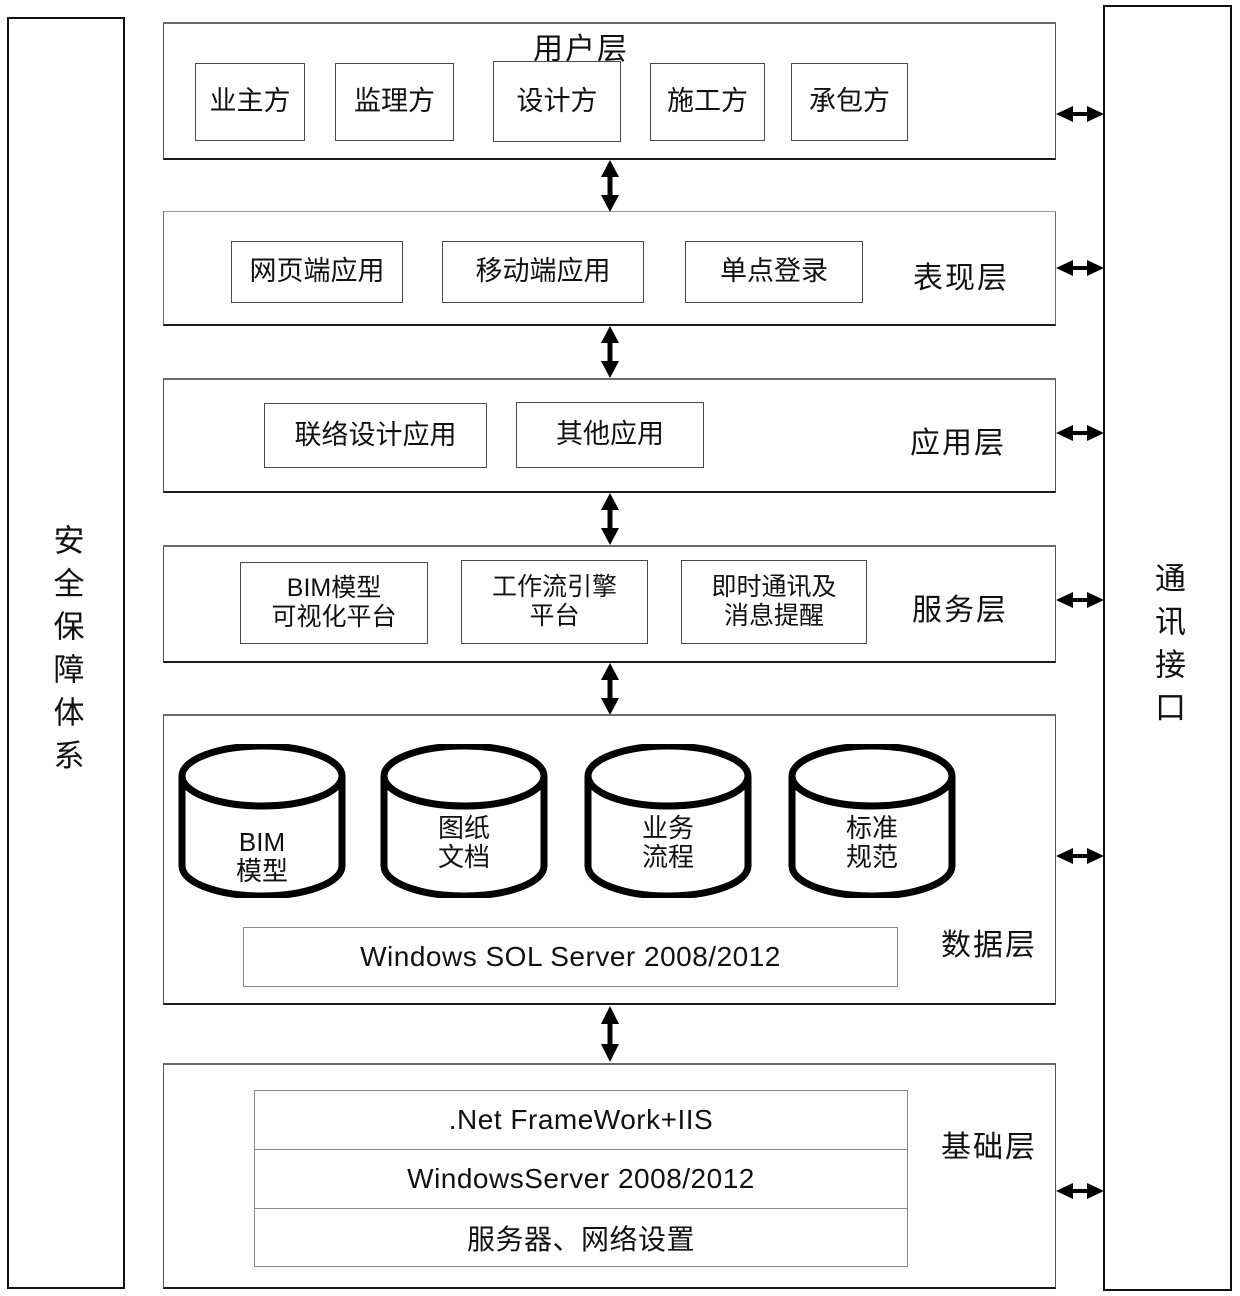 This screenshot has height=1296, width=1240. I want to click on service-item-bim-visualization: BIM模型 可视化平台, so click(334, 603).